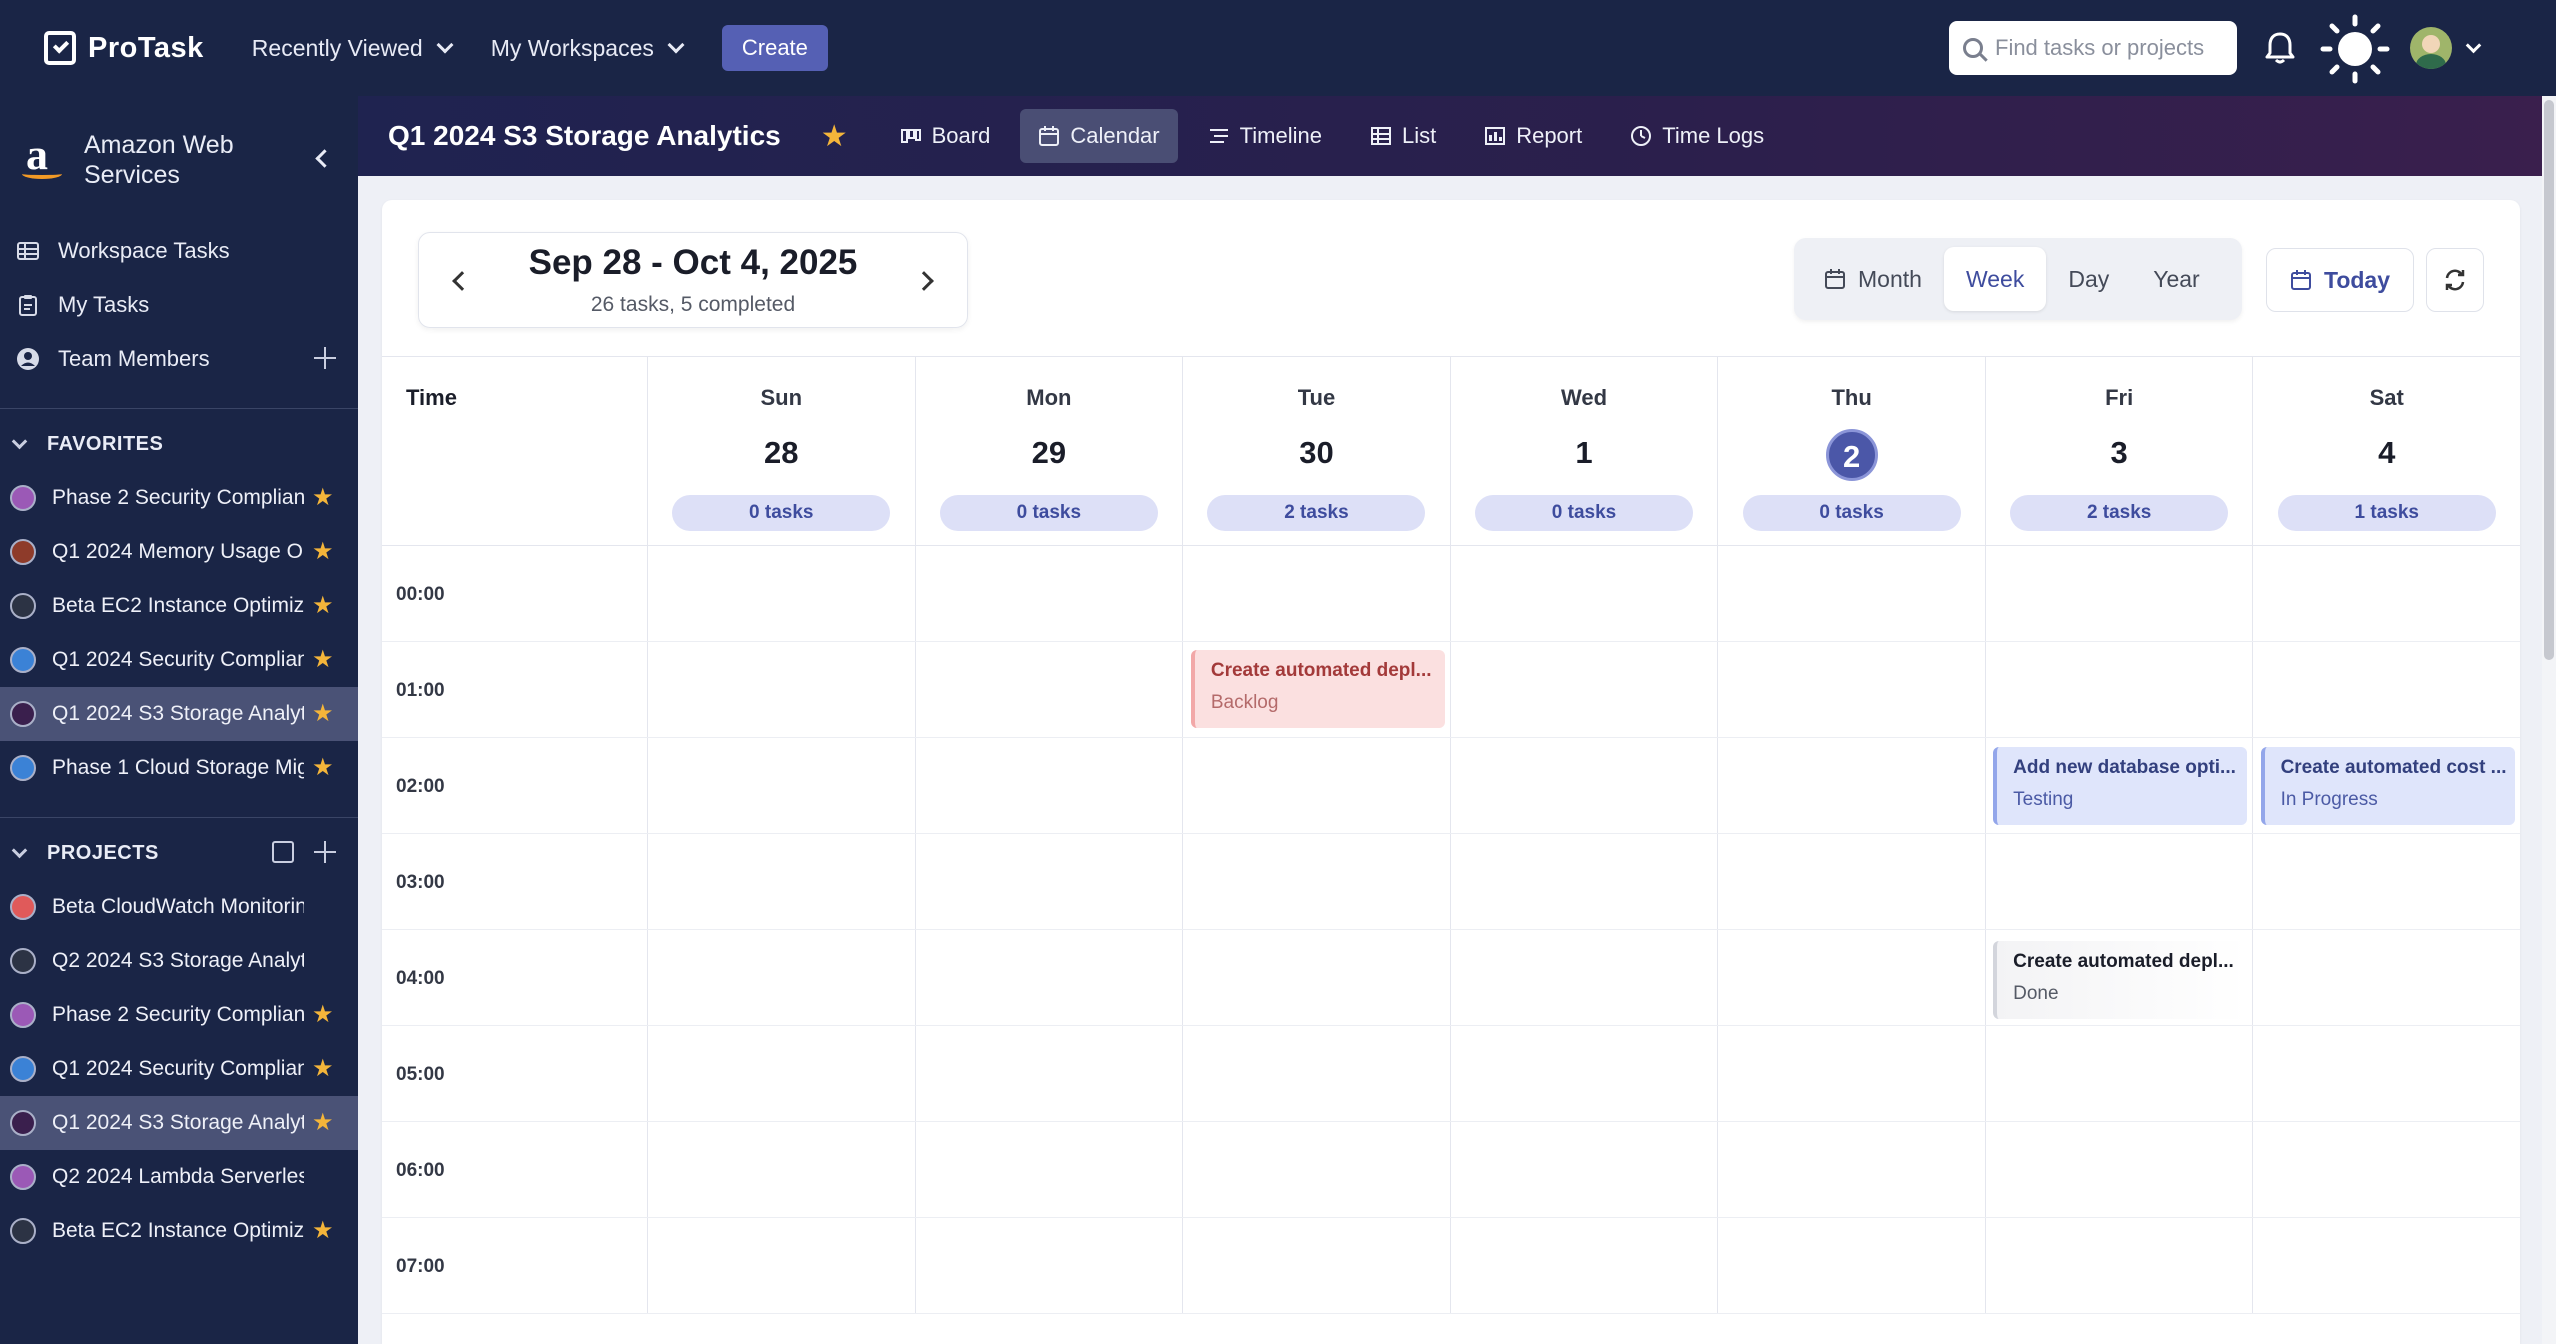 The image size is (2556, 1344). I want to click on day-header-sun: Sun 28 0 tasks, so click(782, 451).